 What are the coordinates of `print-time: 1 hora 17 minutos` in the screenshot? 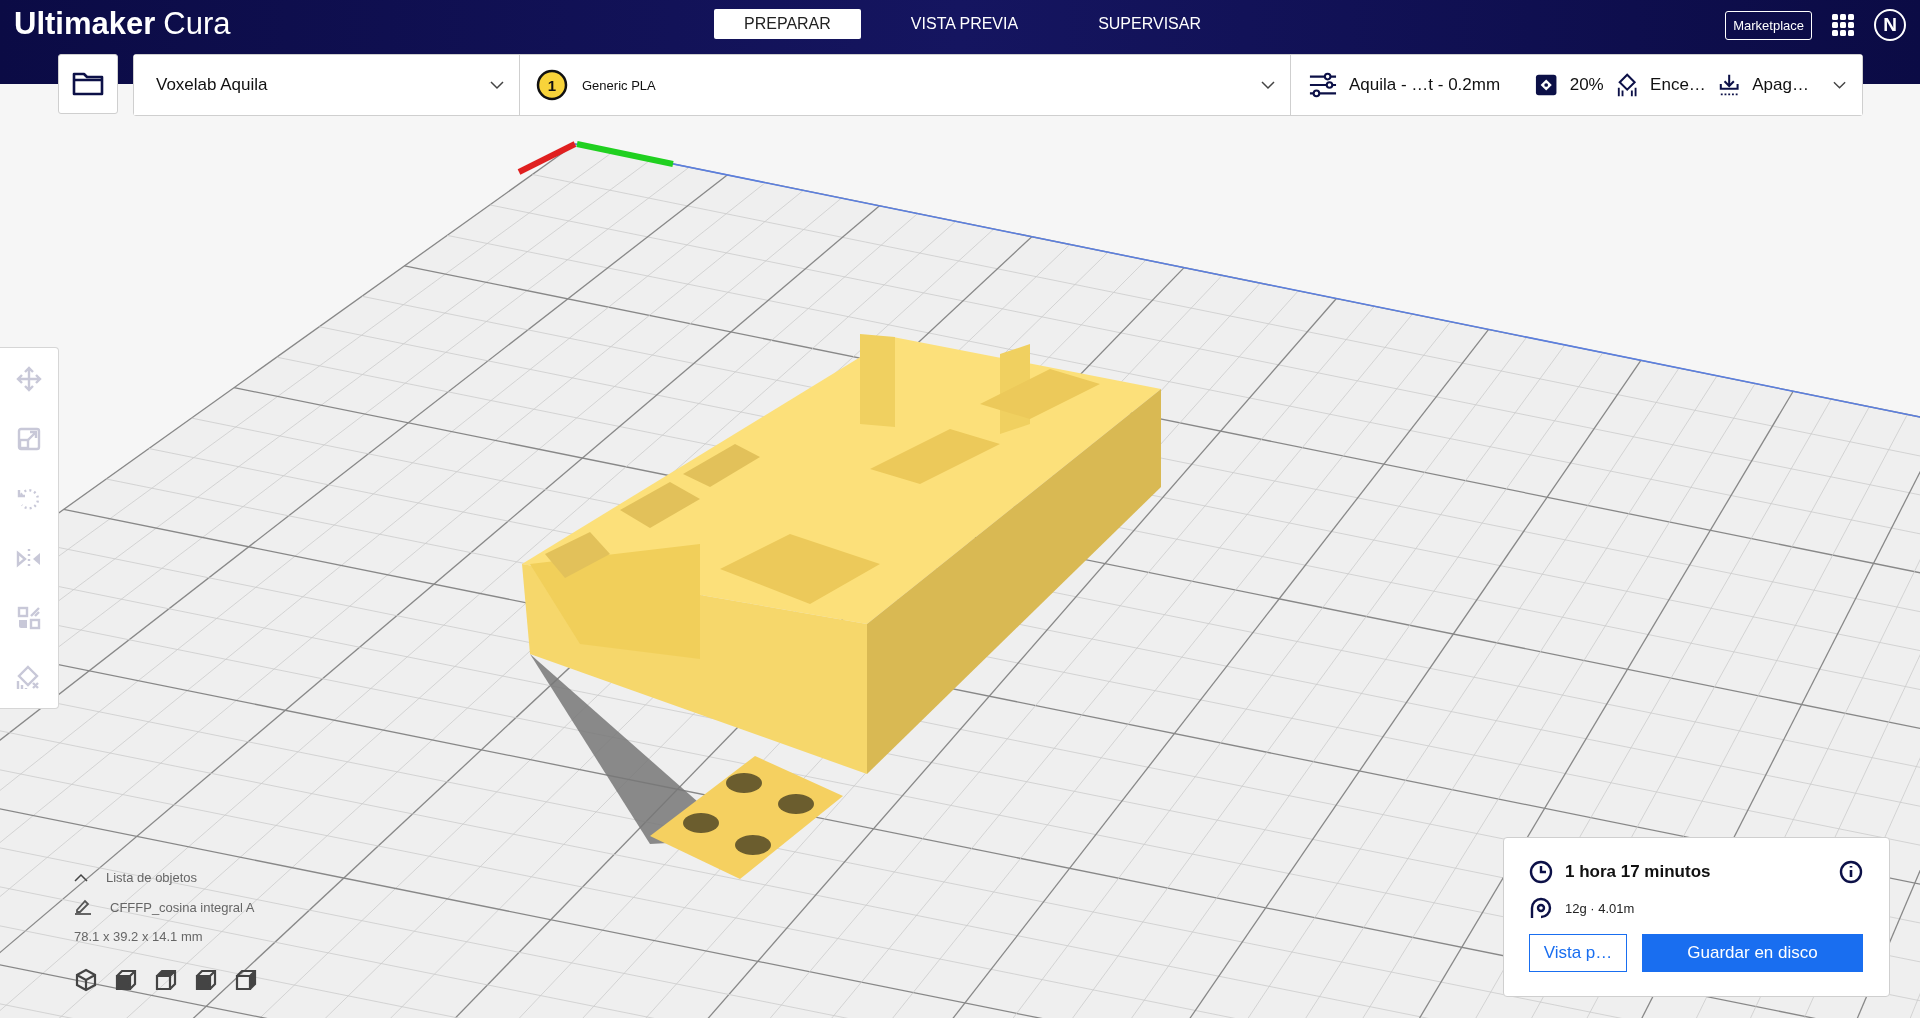 It's located at (1638, 872).